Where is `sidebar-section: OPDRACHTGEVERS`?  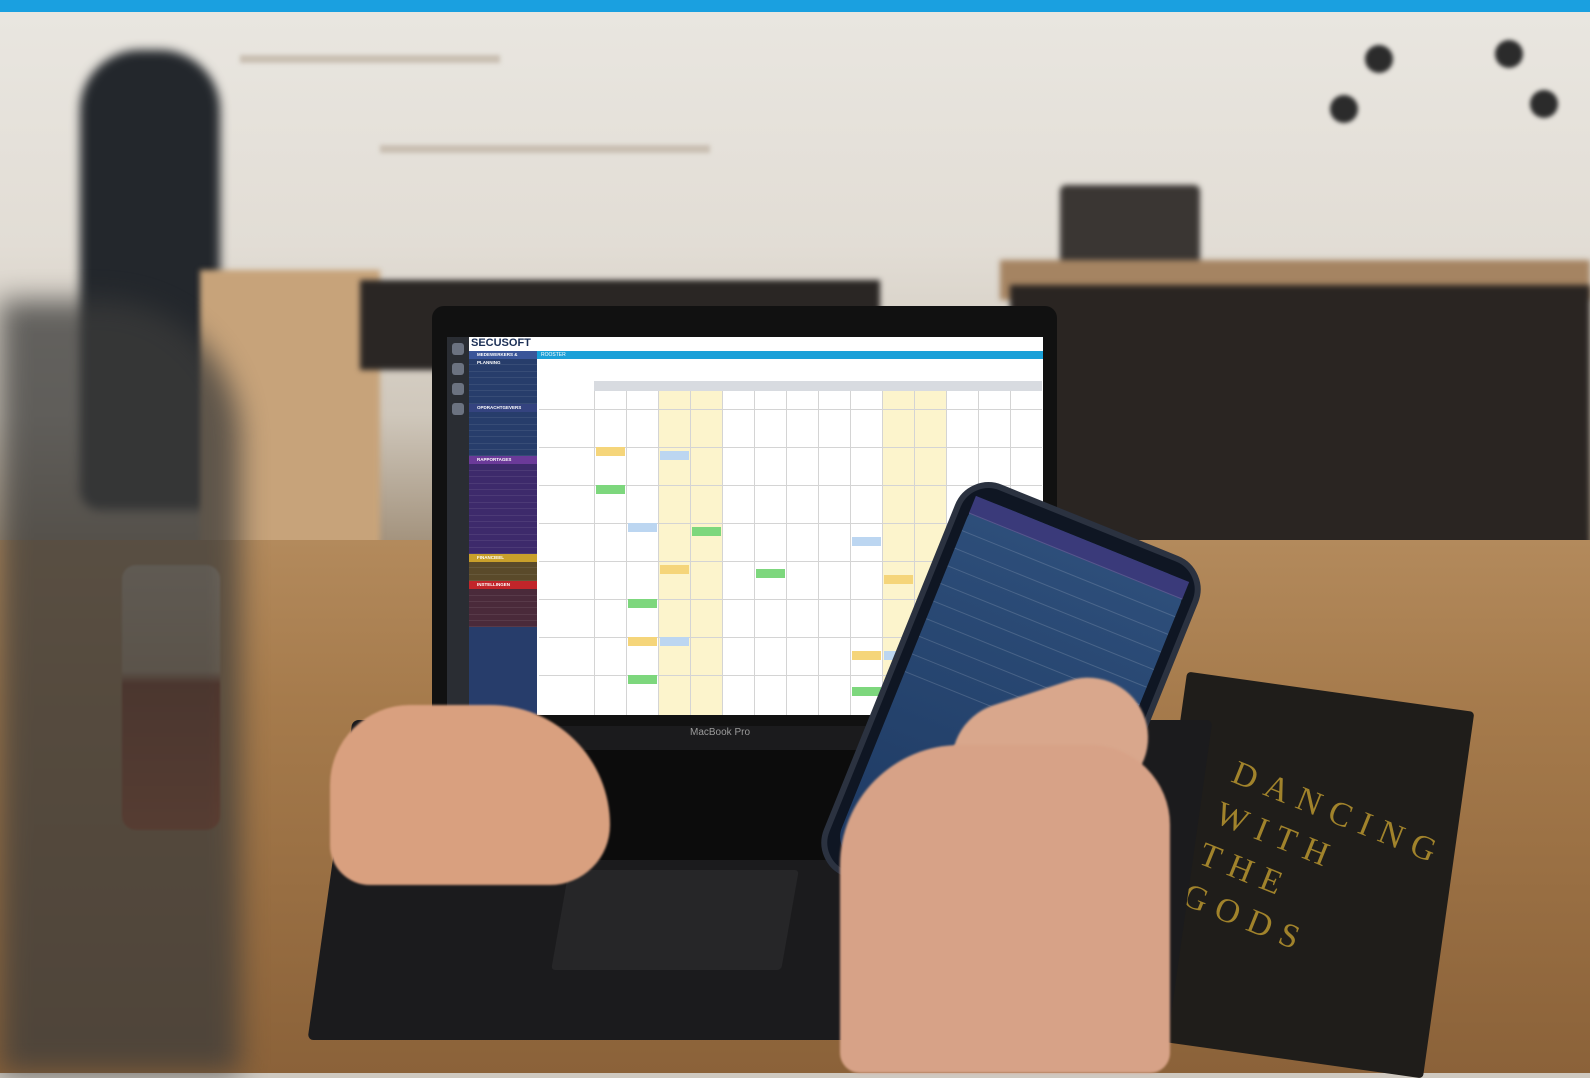
sidebar-section: OPDRACHTGEVERS is located at coordinates (503, 407).